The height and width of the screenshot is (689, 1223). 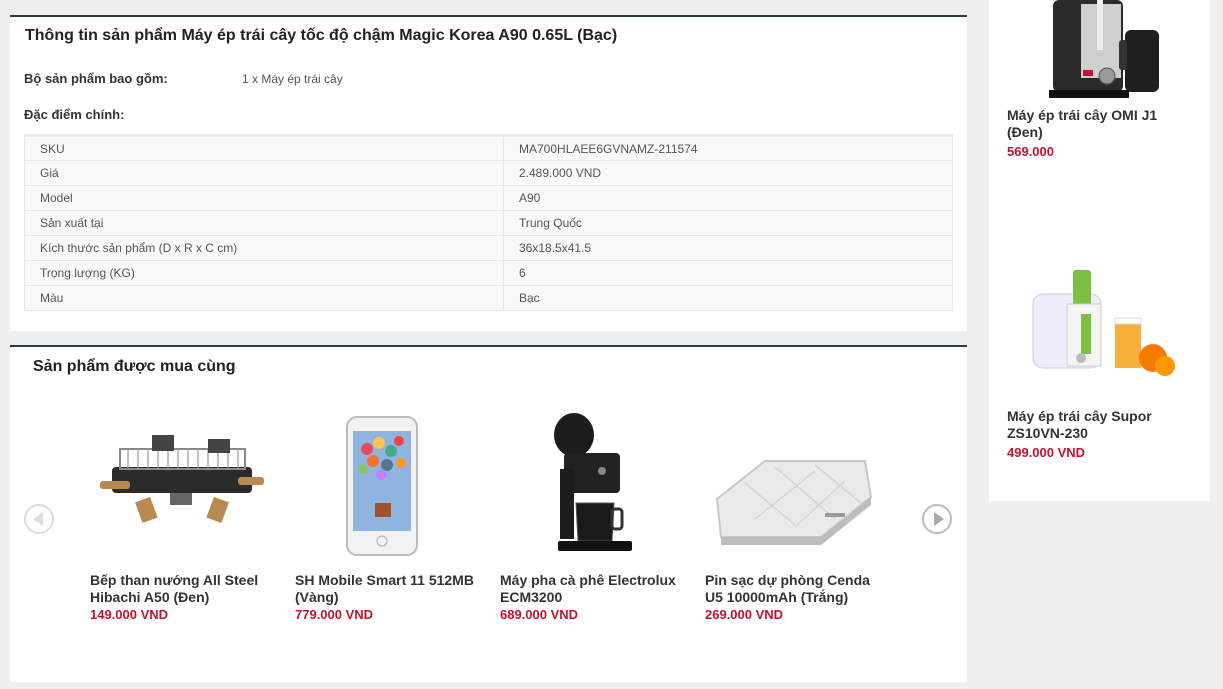 What do you see at coordinates (728, 223) in the screenshot?
I see `spec-value: Trung Quốc` at bounding box center [728, 223].